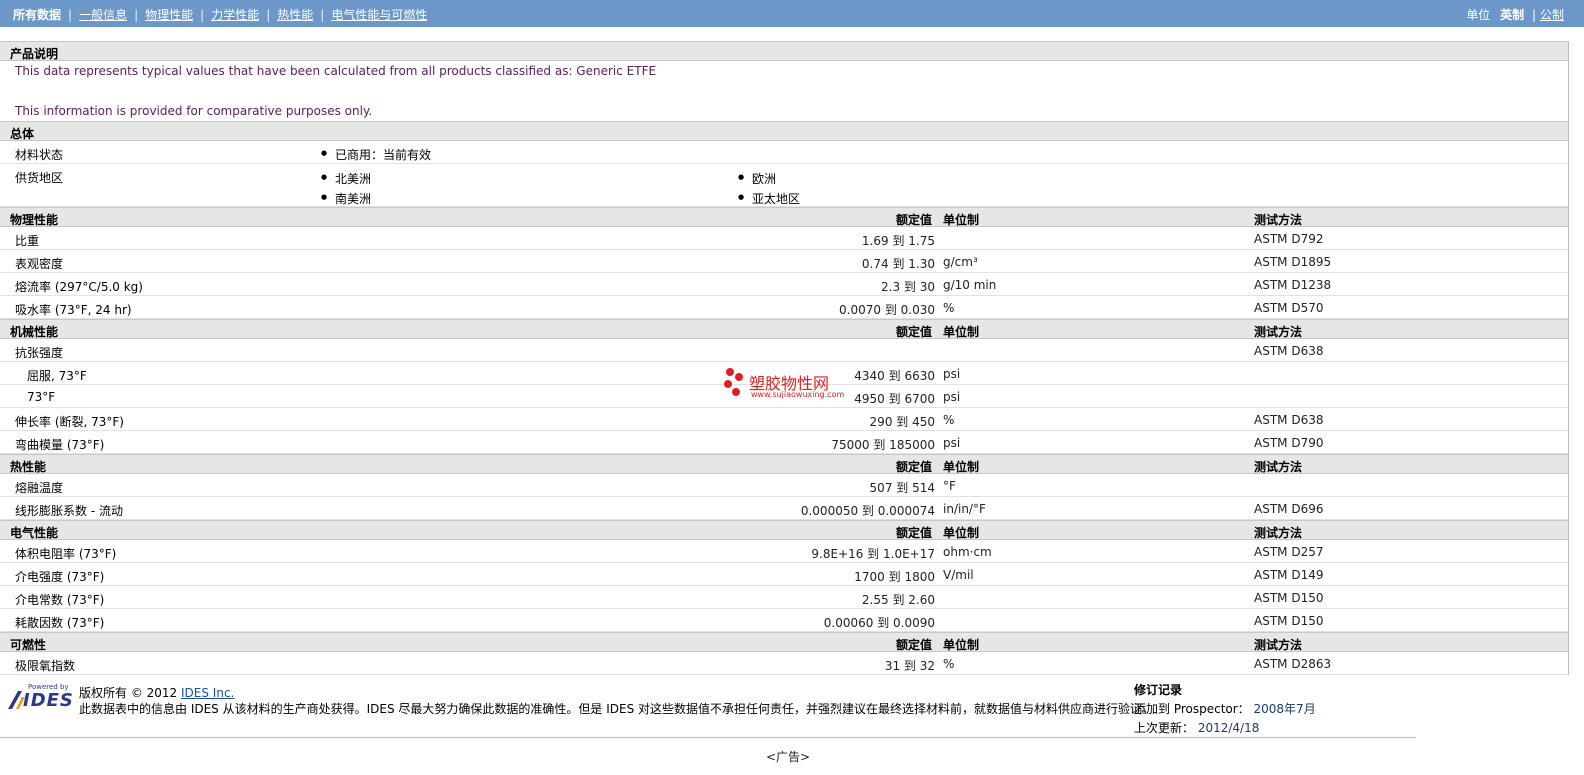 Image resolution: width=1584 pixels, height=775 pixels. I want to click on property-row: 伸长率 (断裂, 73°F) 290 到 450% ASTM D638, so click(784, 419).